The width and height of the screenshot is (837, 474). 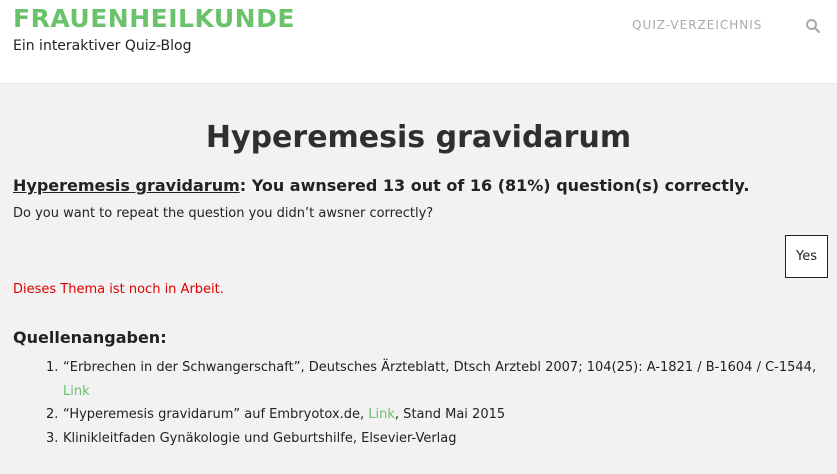 What do you see at coordinates (126, 185) in the screenshot?
I see `quiz-name: Hyperemesis gravidarum` at bounding box center [126, 185].